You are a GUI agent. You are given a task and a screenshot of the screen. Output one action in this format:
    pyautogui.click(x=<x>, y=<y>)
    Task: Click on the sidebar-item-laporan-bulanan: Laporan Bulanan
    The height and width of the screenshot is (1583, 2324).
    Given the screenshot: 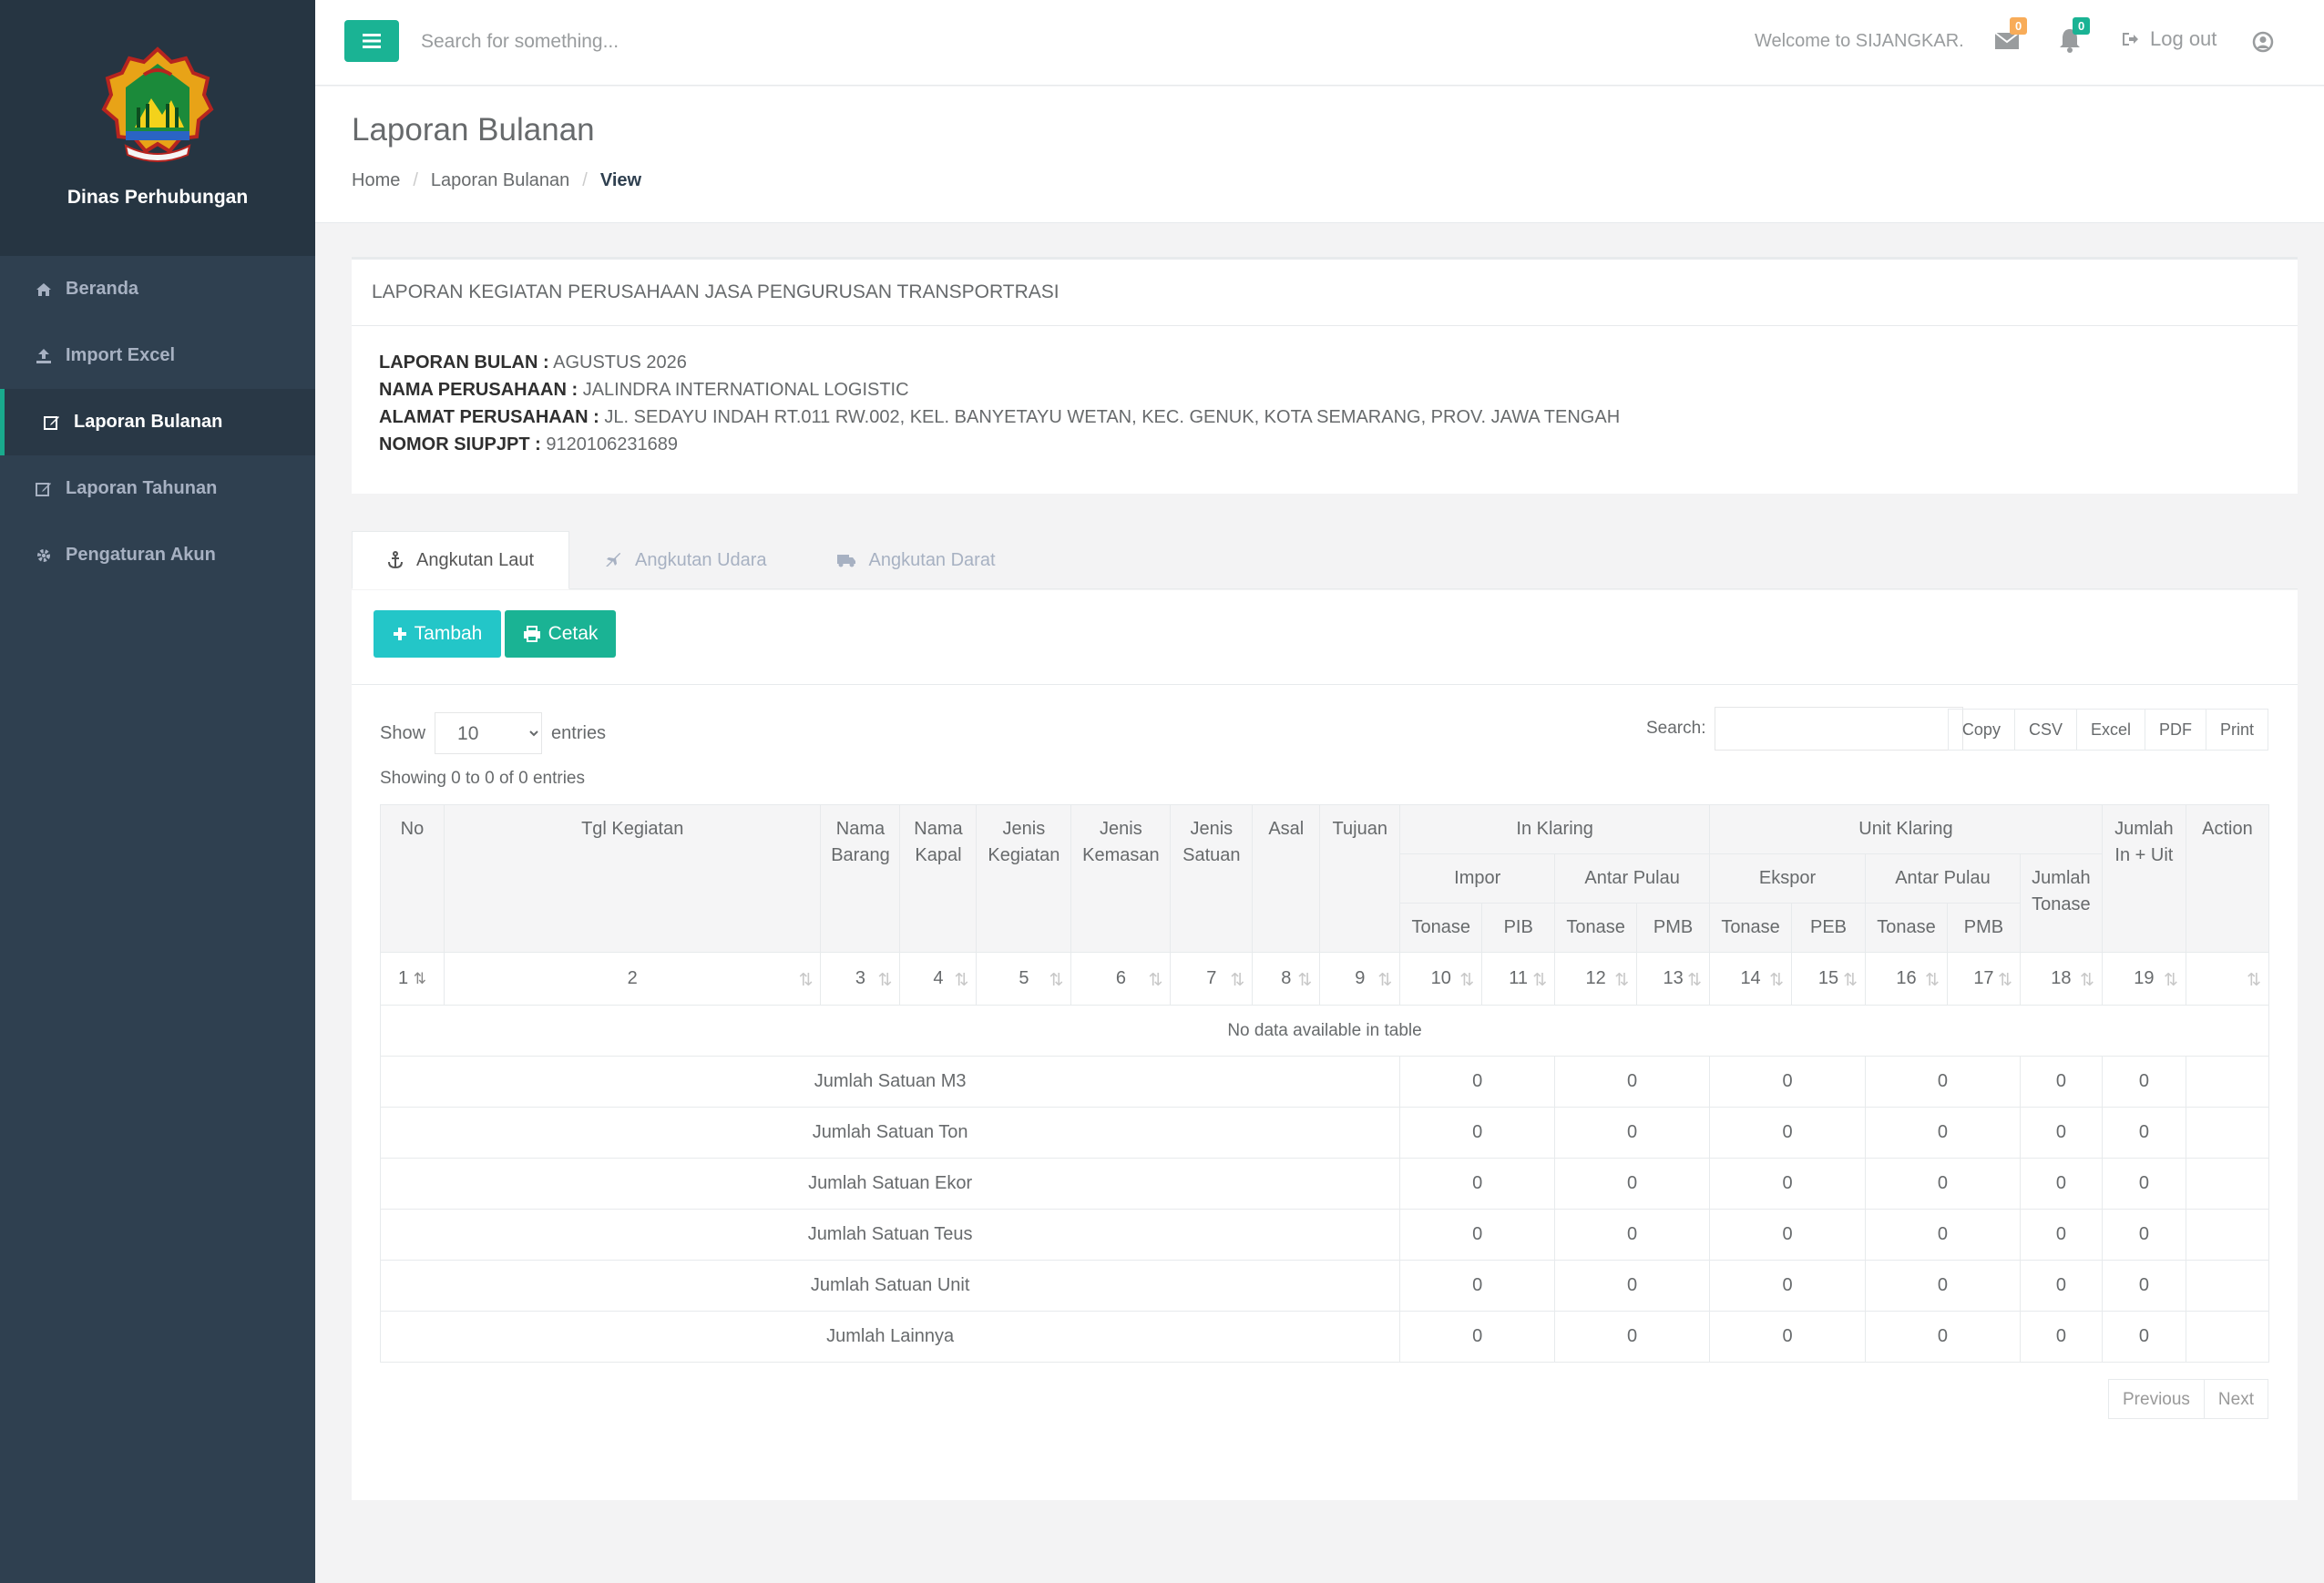 What is the action you would take?
    pyautogui.click(x=157, y=422)
    